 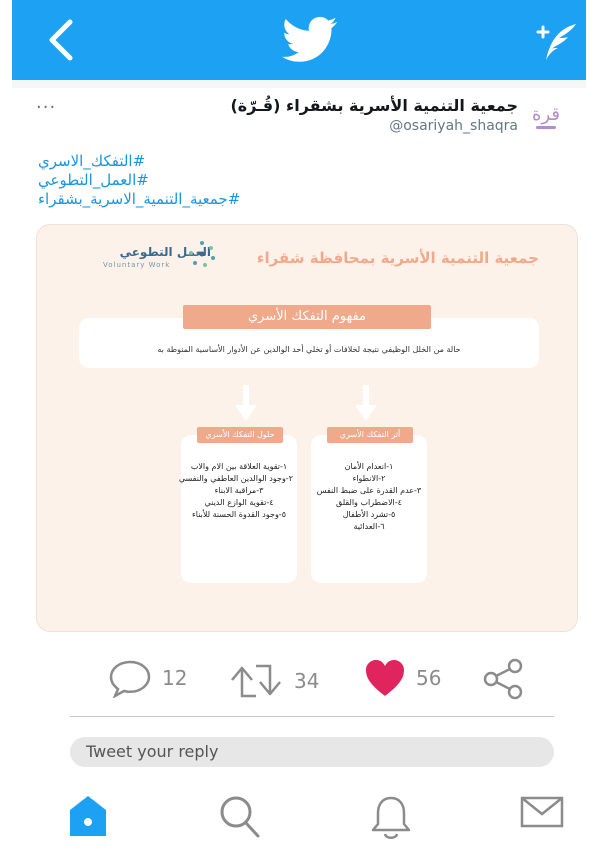 What do you see at coordinates (391, 820) in the screenshot?
I see `bell-icon` at bounding box center [391, 820].